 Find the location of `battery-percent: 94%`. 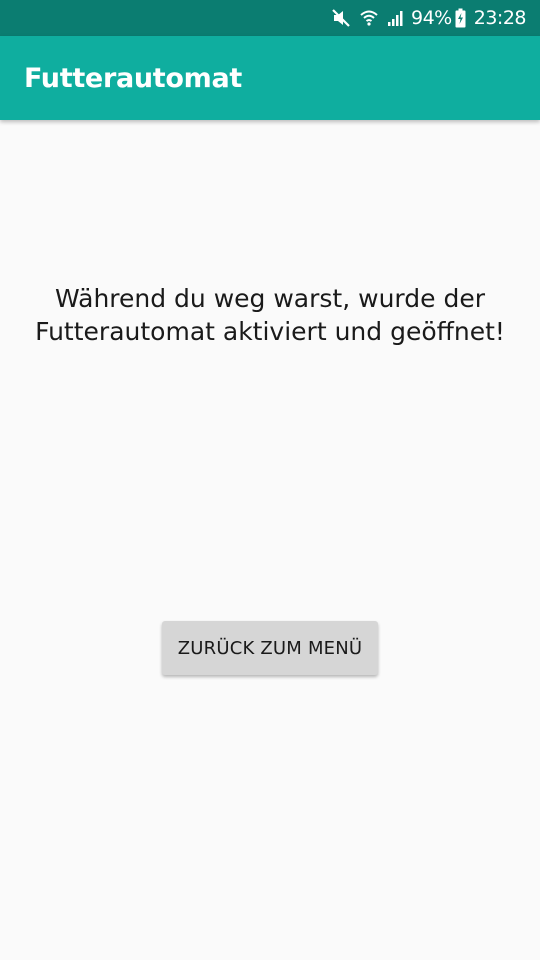

battery-percent: 94% is located at coordinates (431, 18).